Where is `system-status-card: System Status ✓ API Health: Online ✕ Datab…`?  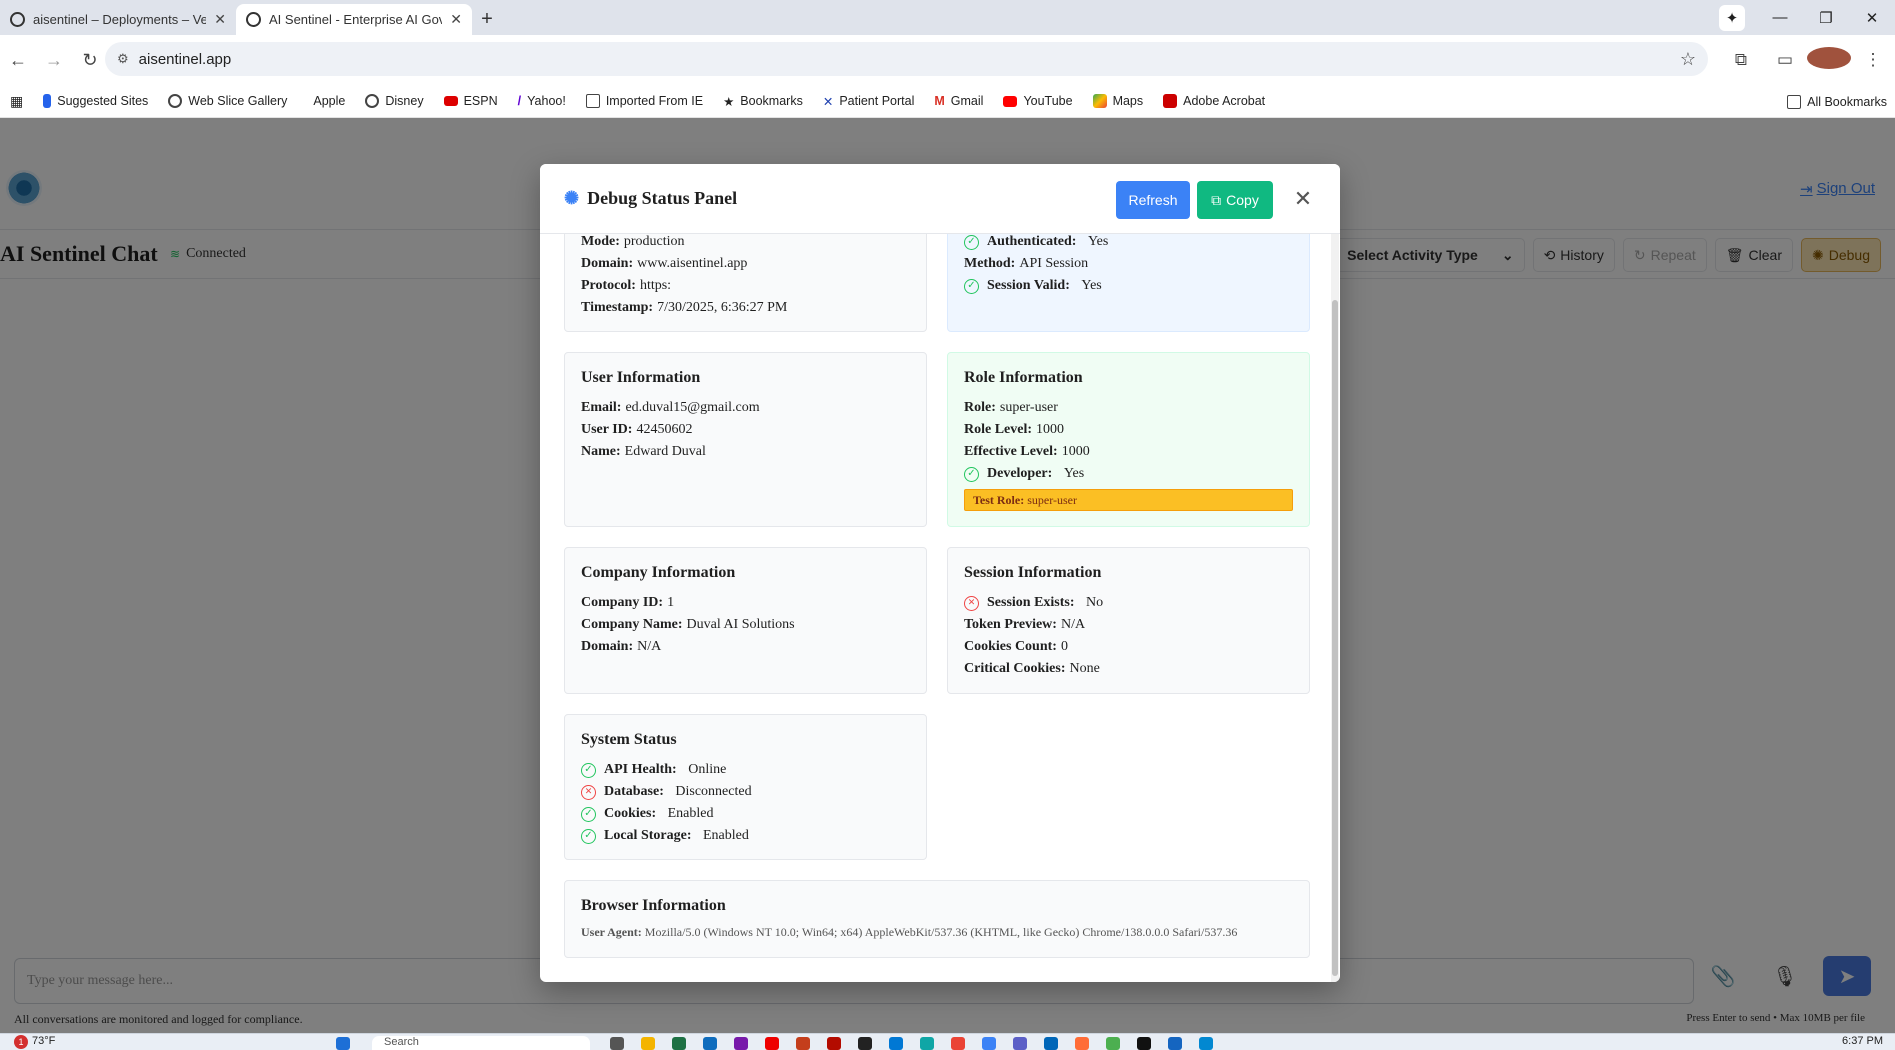
system-status-card: System Status ✓ API Health: Online ✕ Datab… is located at coordinates (745, 787).